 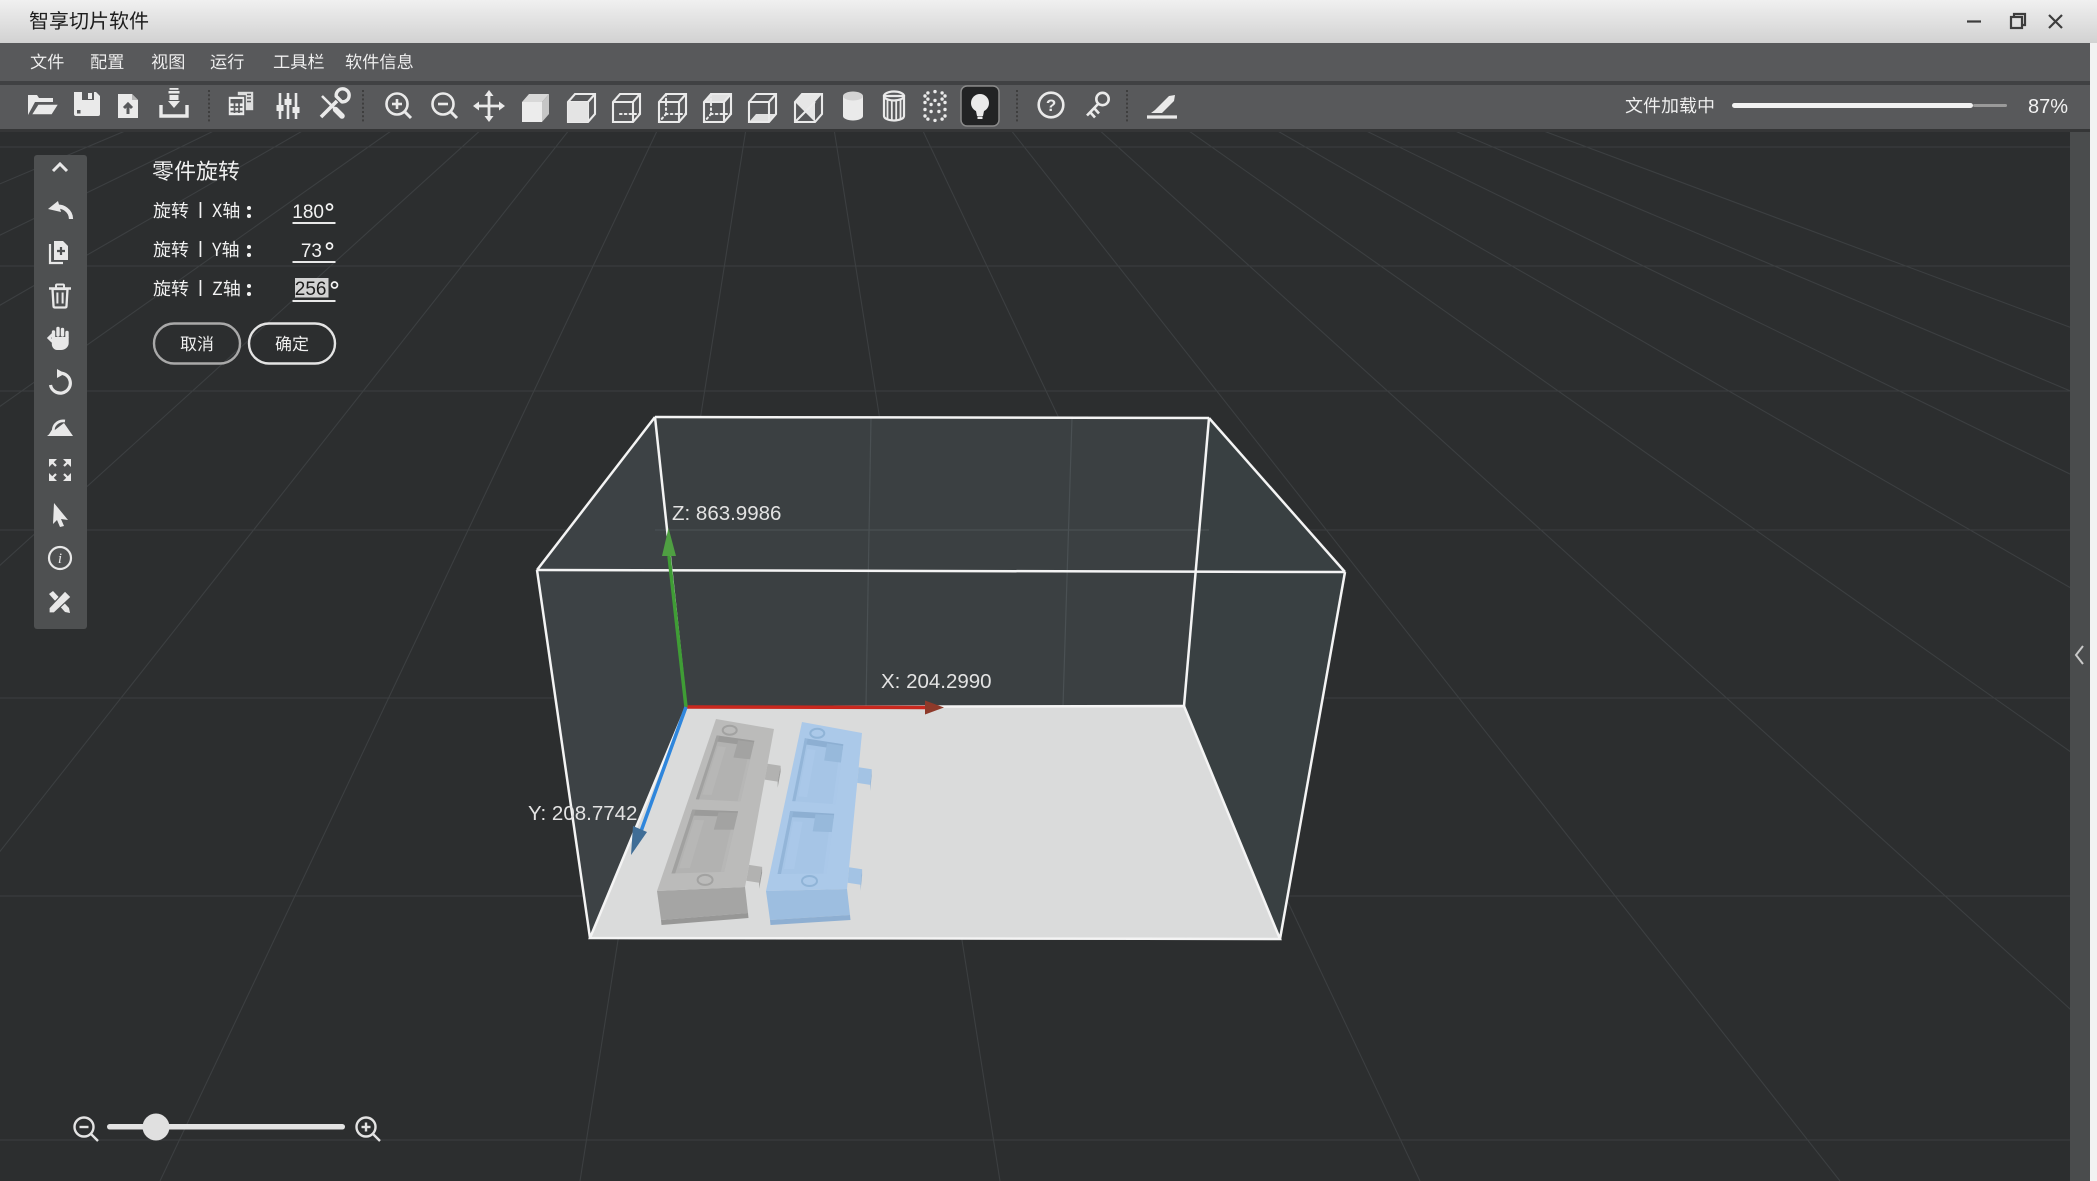 I want to click on svg-text: 256, so click(x=311, y=289).